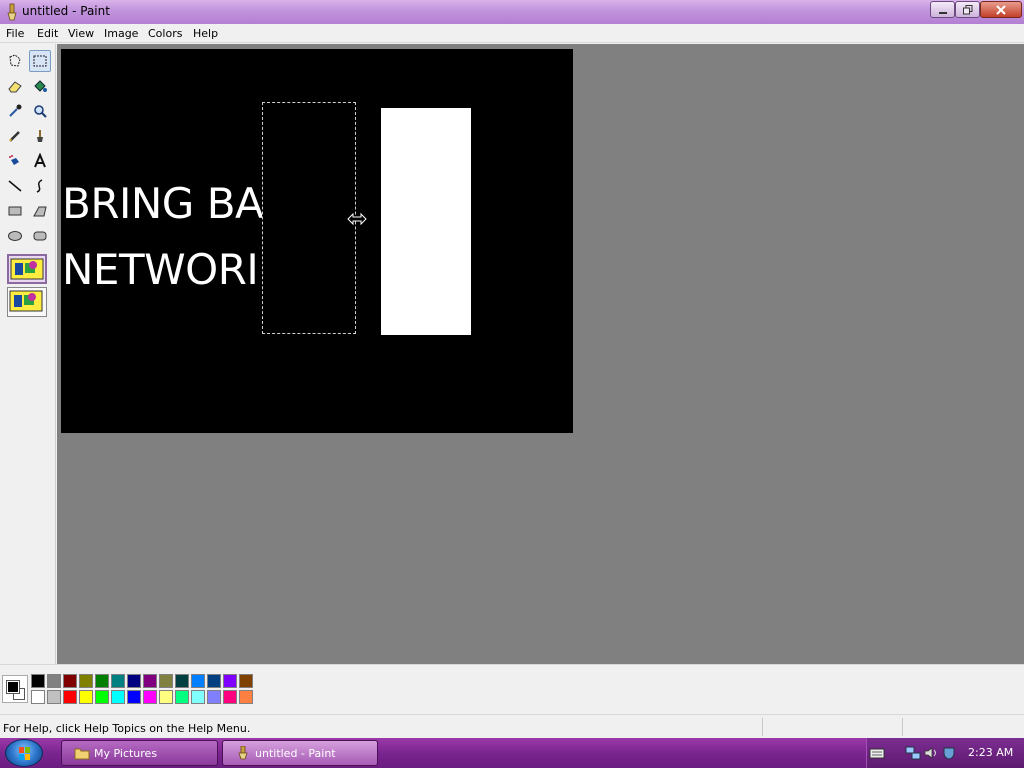 This screenshot has height=768, width=1024. I want to click on keyboard-icon, so click(877, 753).